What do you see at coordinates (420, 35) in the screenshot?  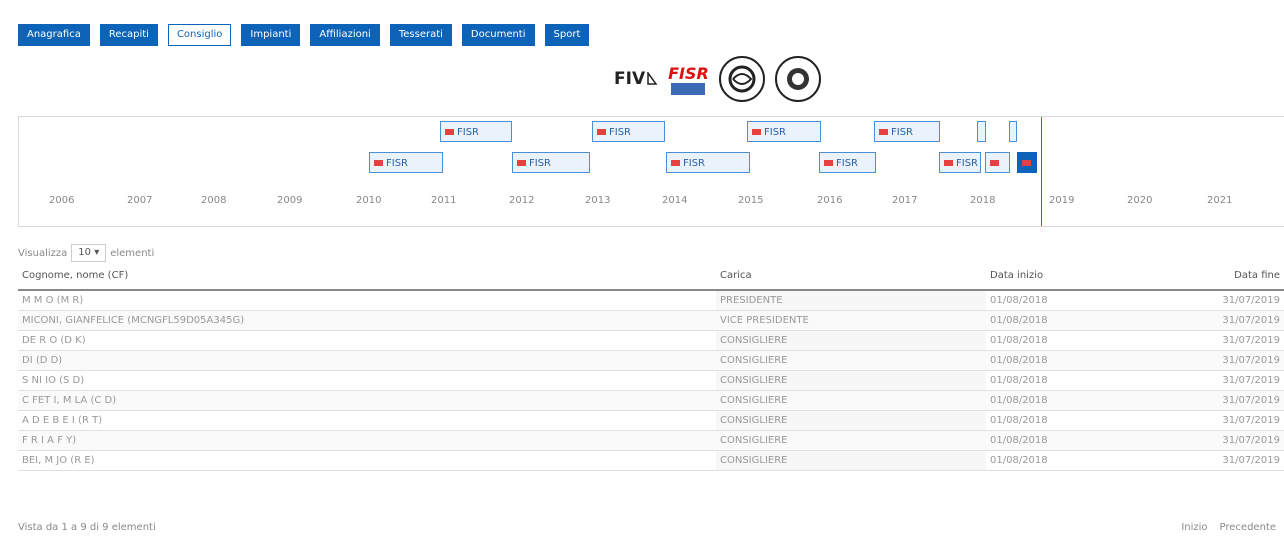 I see `tab-tesserati: Tesserati` at bounding box center [420, 35].